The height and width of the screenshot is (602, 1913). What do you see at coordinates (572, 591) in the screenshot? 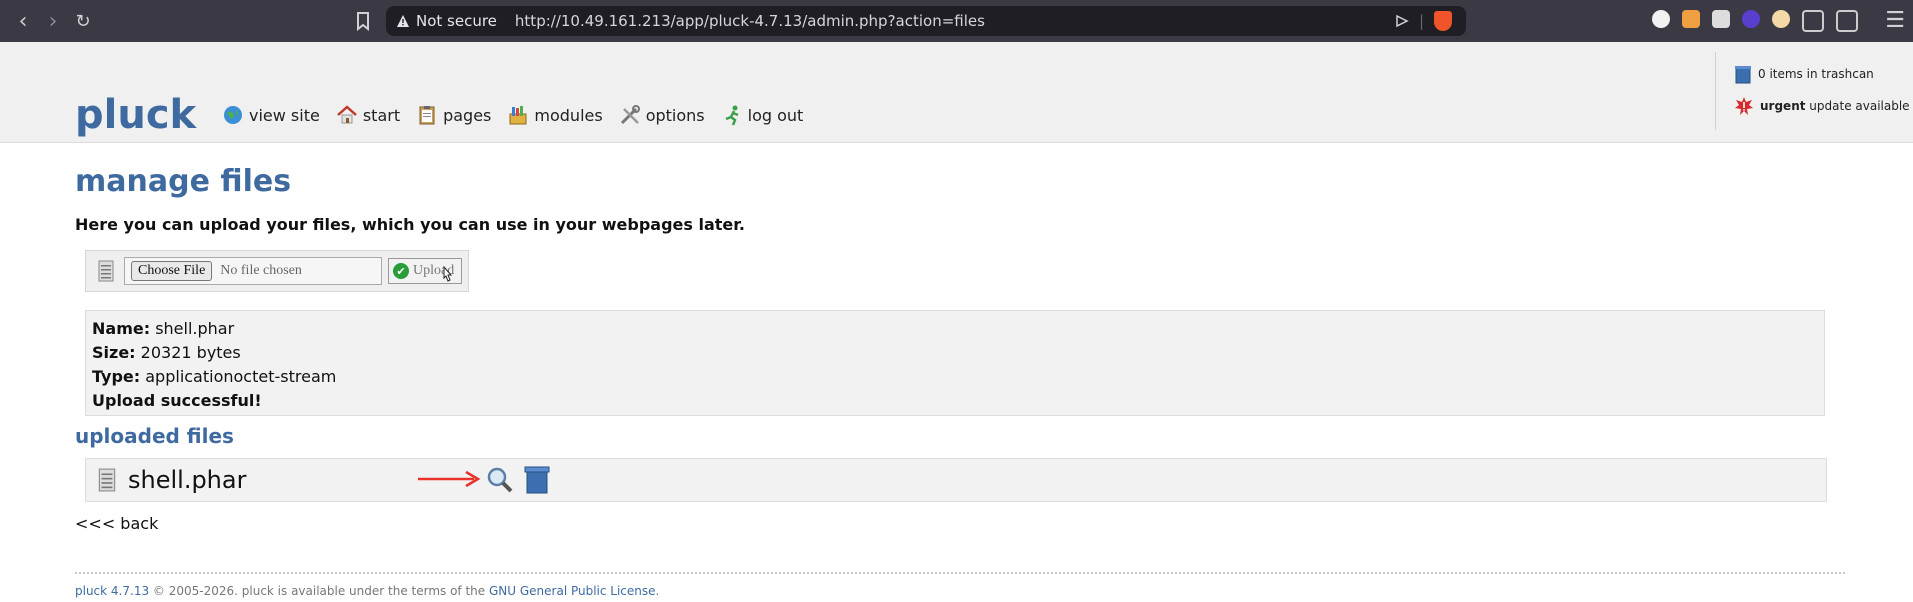
I see `license-link: GNU General Public License` at bounding box center [572, 591].